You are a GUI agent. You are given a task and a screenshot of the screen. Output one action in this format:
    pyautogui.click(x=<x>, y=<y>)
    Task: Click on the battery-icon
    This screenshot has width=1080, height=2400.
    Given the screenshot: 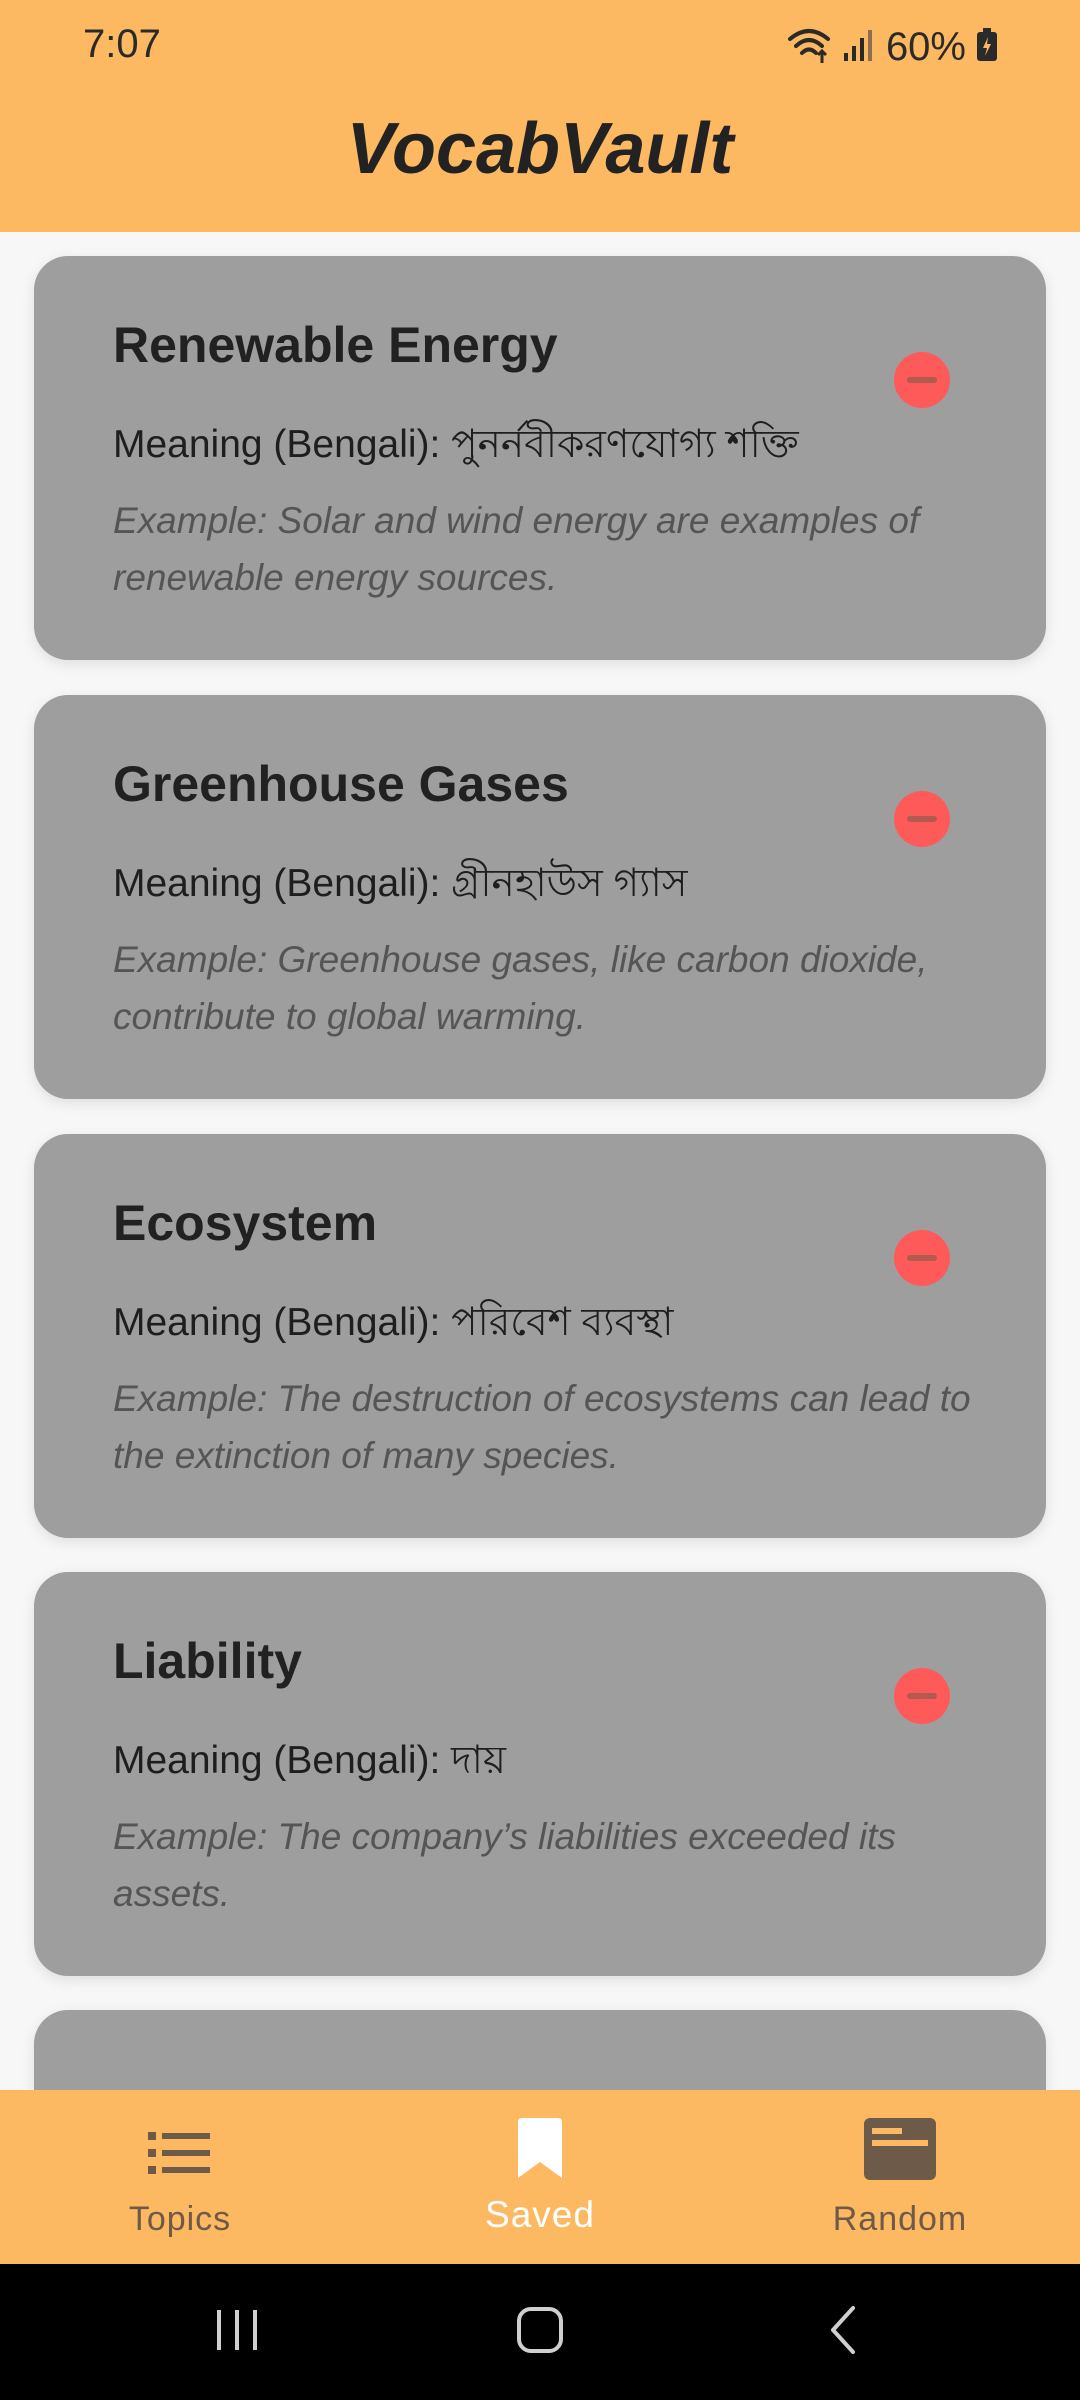 What is the action you would take?
    pyautogui.click(x=987, y=47)
    